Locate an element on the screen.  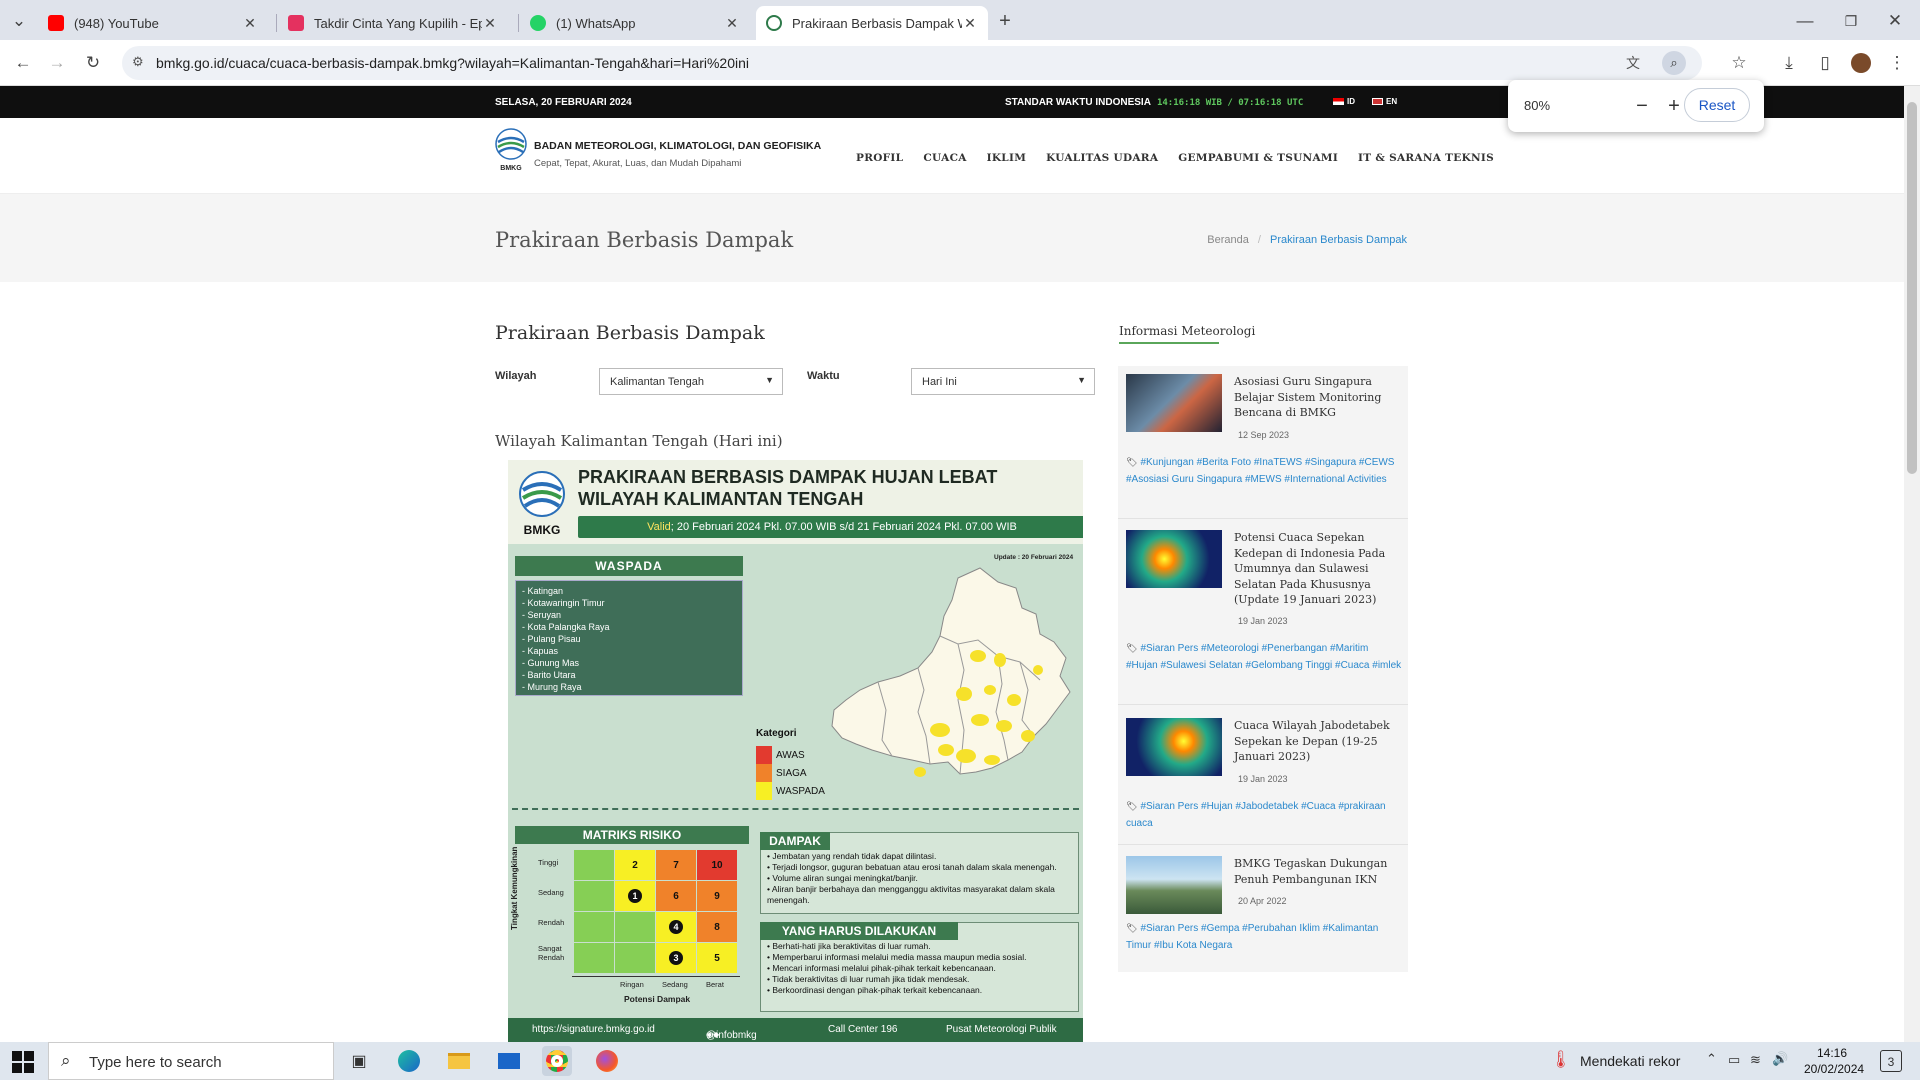
wifi-icon: ≋ is located at coordinates (1755, 1060).